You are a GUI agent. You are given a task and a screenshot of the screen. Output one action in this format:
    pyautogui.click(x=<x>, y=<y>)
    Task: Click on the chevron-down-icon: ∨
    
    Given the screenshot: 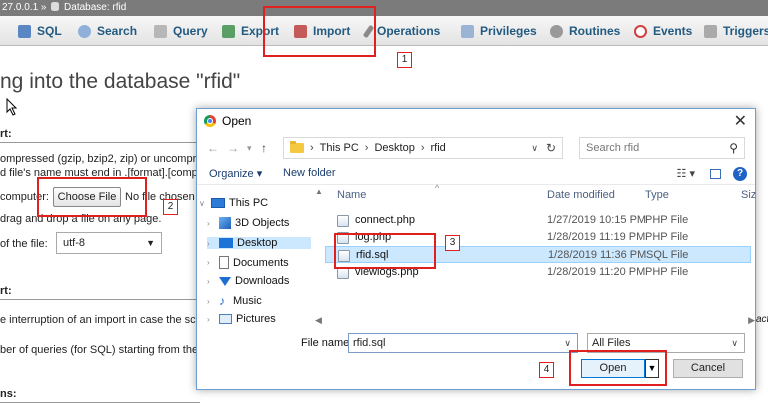 What is the action you would take?
    pyautogui.click(x=734, y=343)
    